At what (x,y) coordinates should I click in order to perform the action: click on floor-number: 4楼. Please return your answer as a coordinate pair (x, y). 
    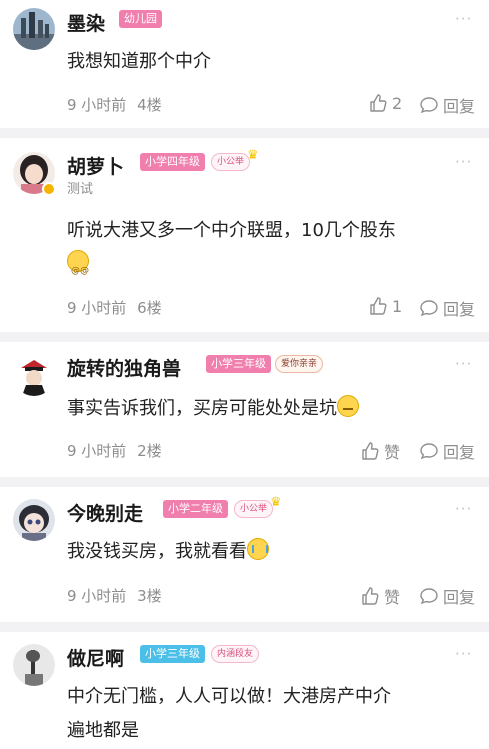
    Looking at the image, I should click on (149, 105).